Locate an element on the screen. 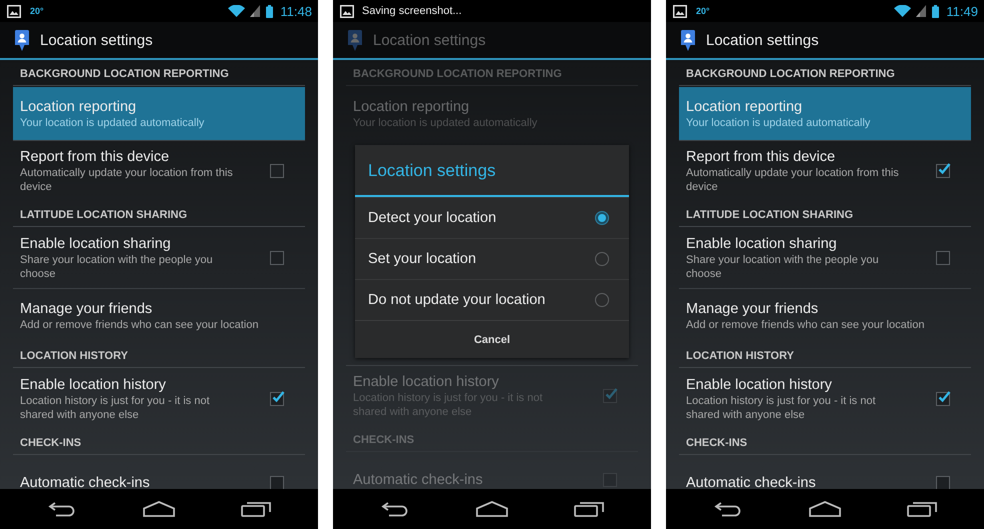 Image resolution: width=984 pixels, height=529 pixels. dialog-title: Location settings is located at coordinates (492, 171).